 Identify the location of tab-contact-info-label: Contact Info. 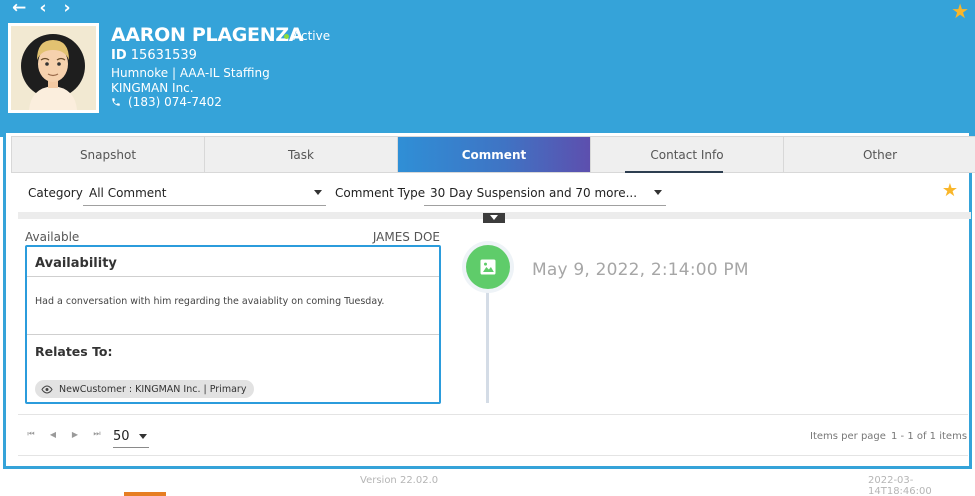
(687, 154).